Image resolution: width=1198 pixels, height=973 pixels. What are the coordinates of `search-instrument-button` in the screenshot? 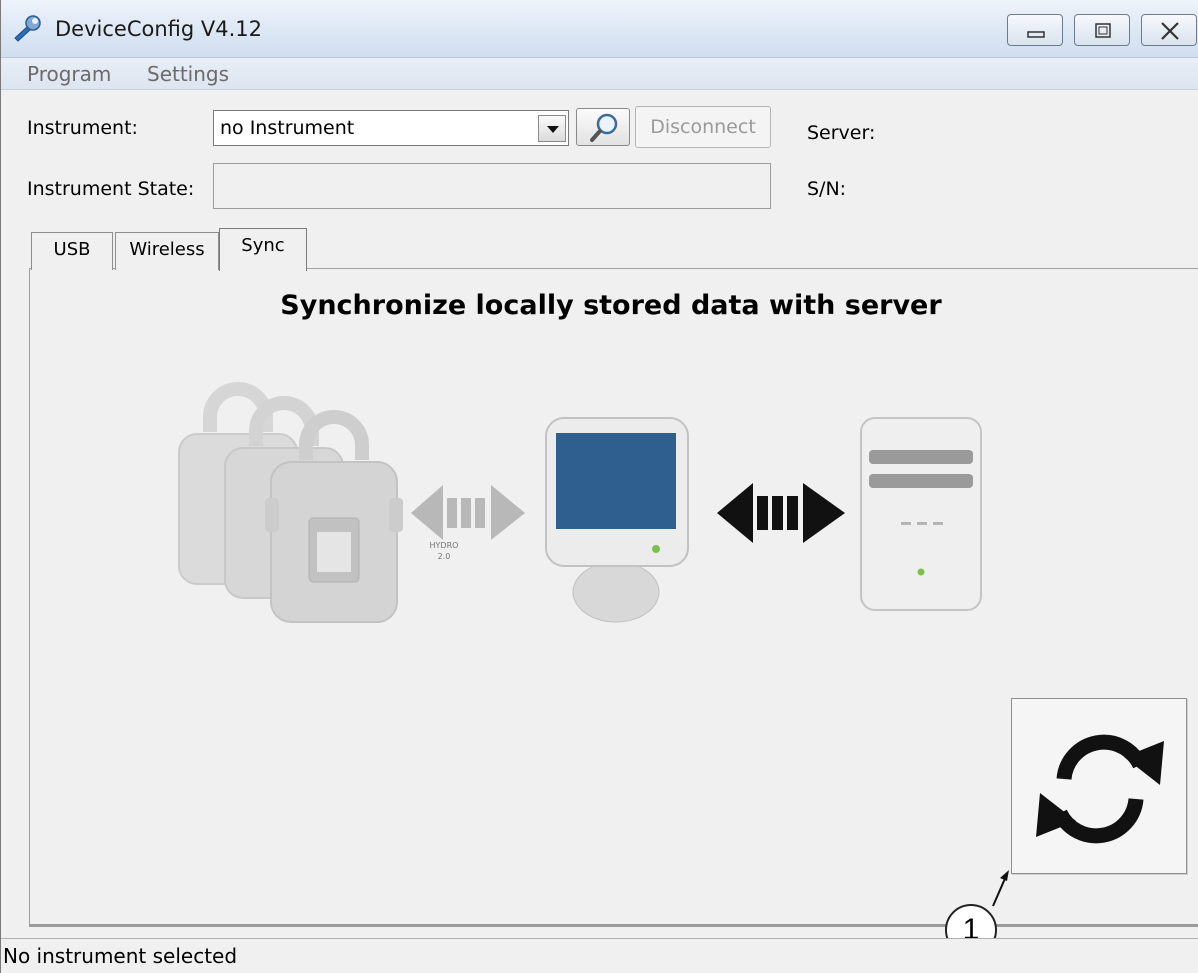 It's located at (603, 127).